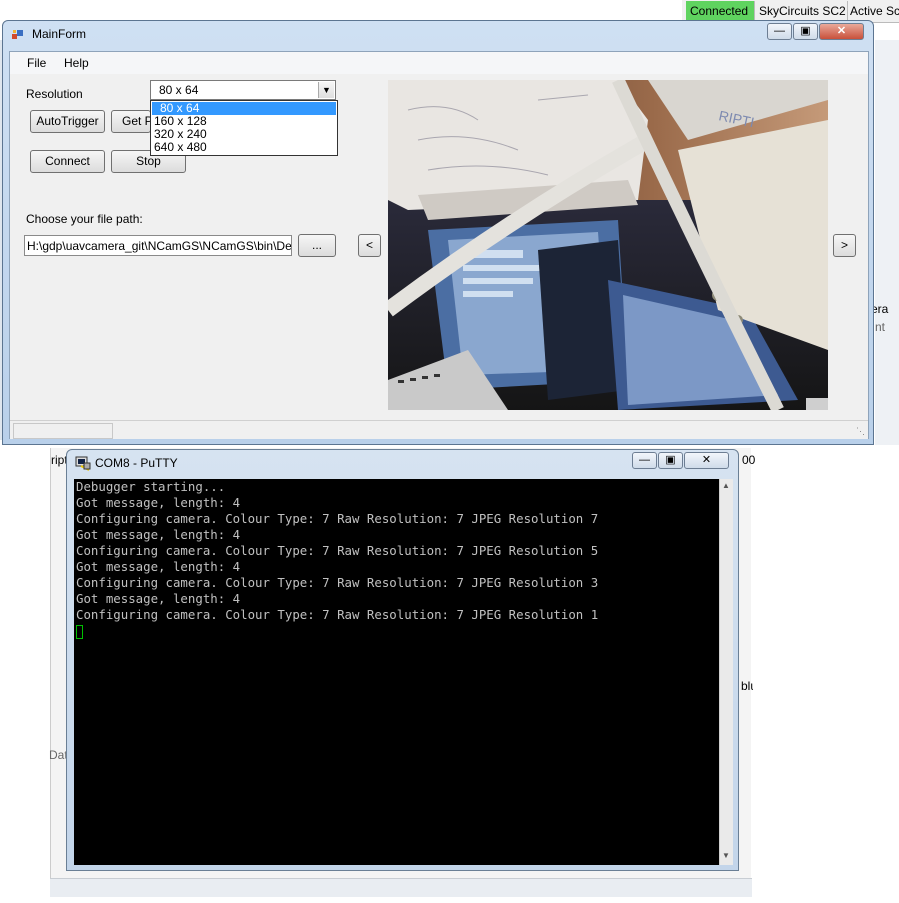  I want to click on resize-grip-icon: ⋱, so click(860, 431).